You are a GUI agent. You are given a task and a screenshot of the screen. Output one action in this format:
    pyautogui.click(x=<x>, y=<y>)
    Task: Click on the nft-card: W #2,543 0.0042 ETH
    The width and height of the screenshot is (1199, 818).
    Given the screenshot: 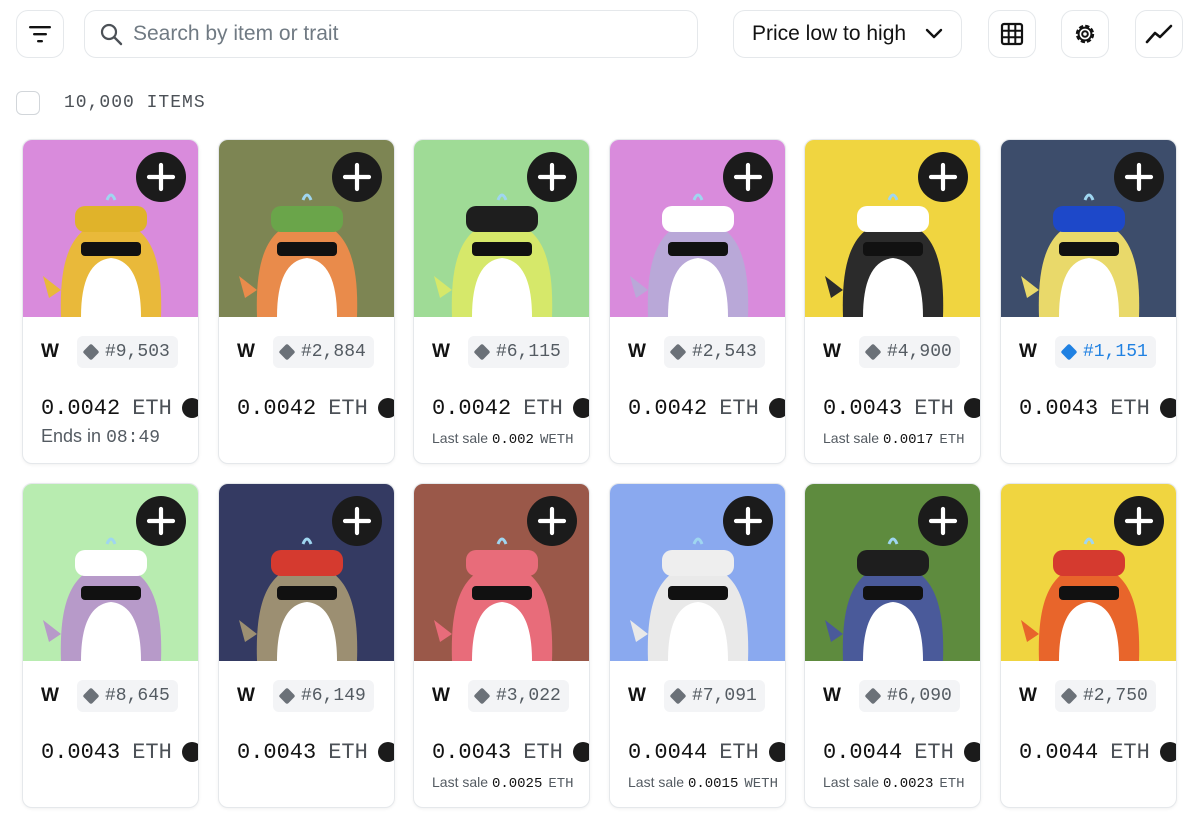 What is the action you would take?
    pyautogui.click(x=697, y=301)
    